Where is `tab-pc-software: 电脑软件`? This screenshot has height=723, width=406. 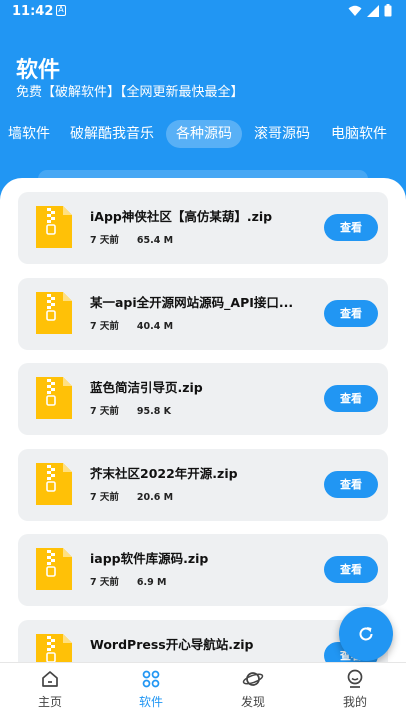
tab-pc-software: 电脑软件 is located at coordinates (359, 134).